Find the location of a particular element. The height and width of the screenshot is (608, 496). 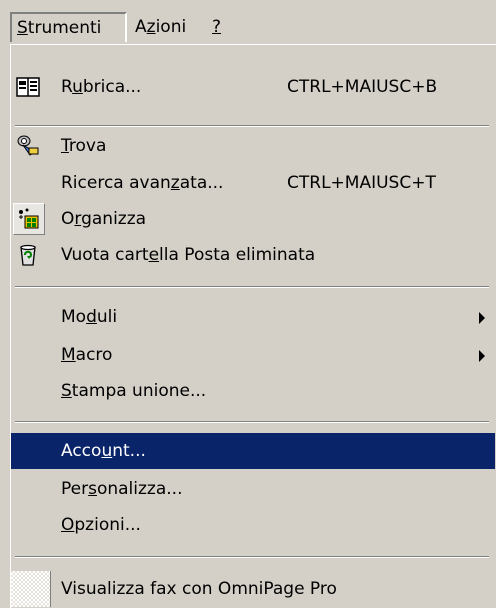

visualizza-label: Visualizza fax con OmniPage Pro is located at coordinates (199, 589).